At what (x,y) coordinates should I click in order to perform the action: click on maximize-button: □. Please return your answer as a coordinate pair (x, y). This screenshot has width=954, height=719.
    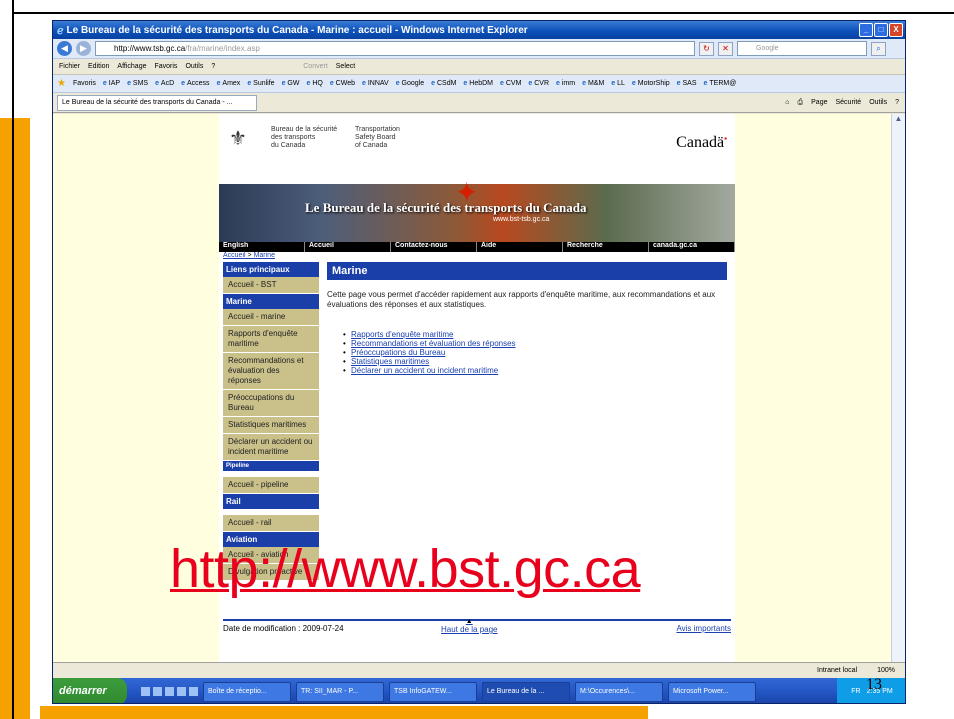
    Looking at the image, I should click on (881, 30).